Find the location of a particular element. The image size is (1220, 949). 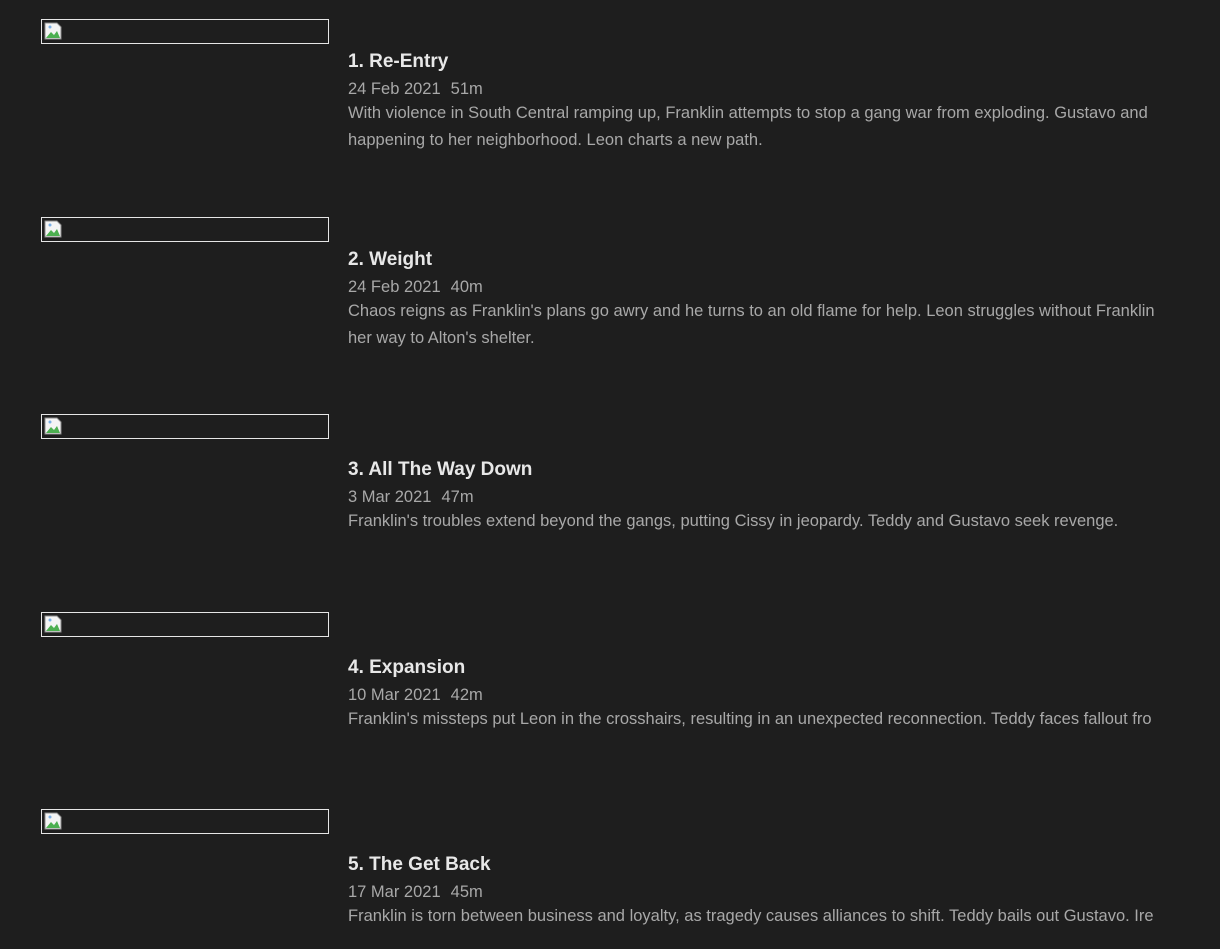

episode-meta: 3 Mar 2021 47m is located at coordinates (784, 497).